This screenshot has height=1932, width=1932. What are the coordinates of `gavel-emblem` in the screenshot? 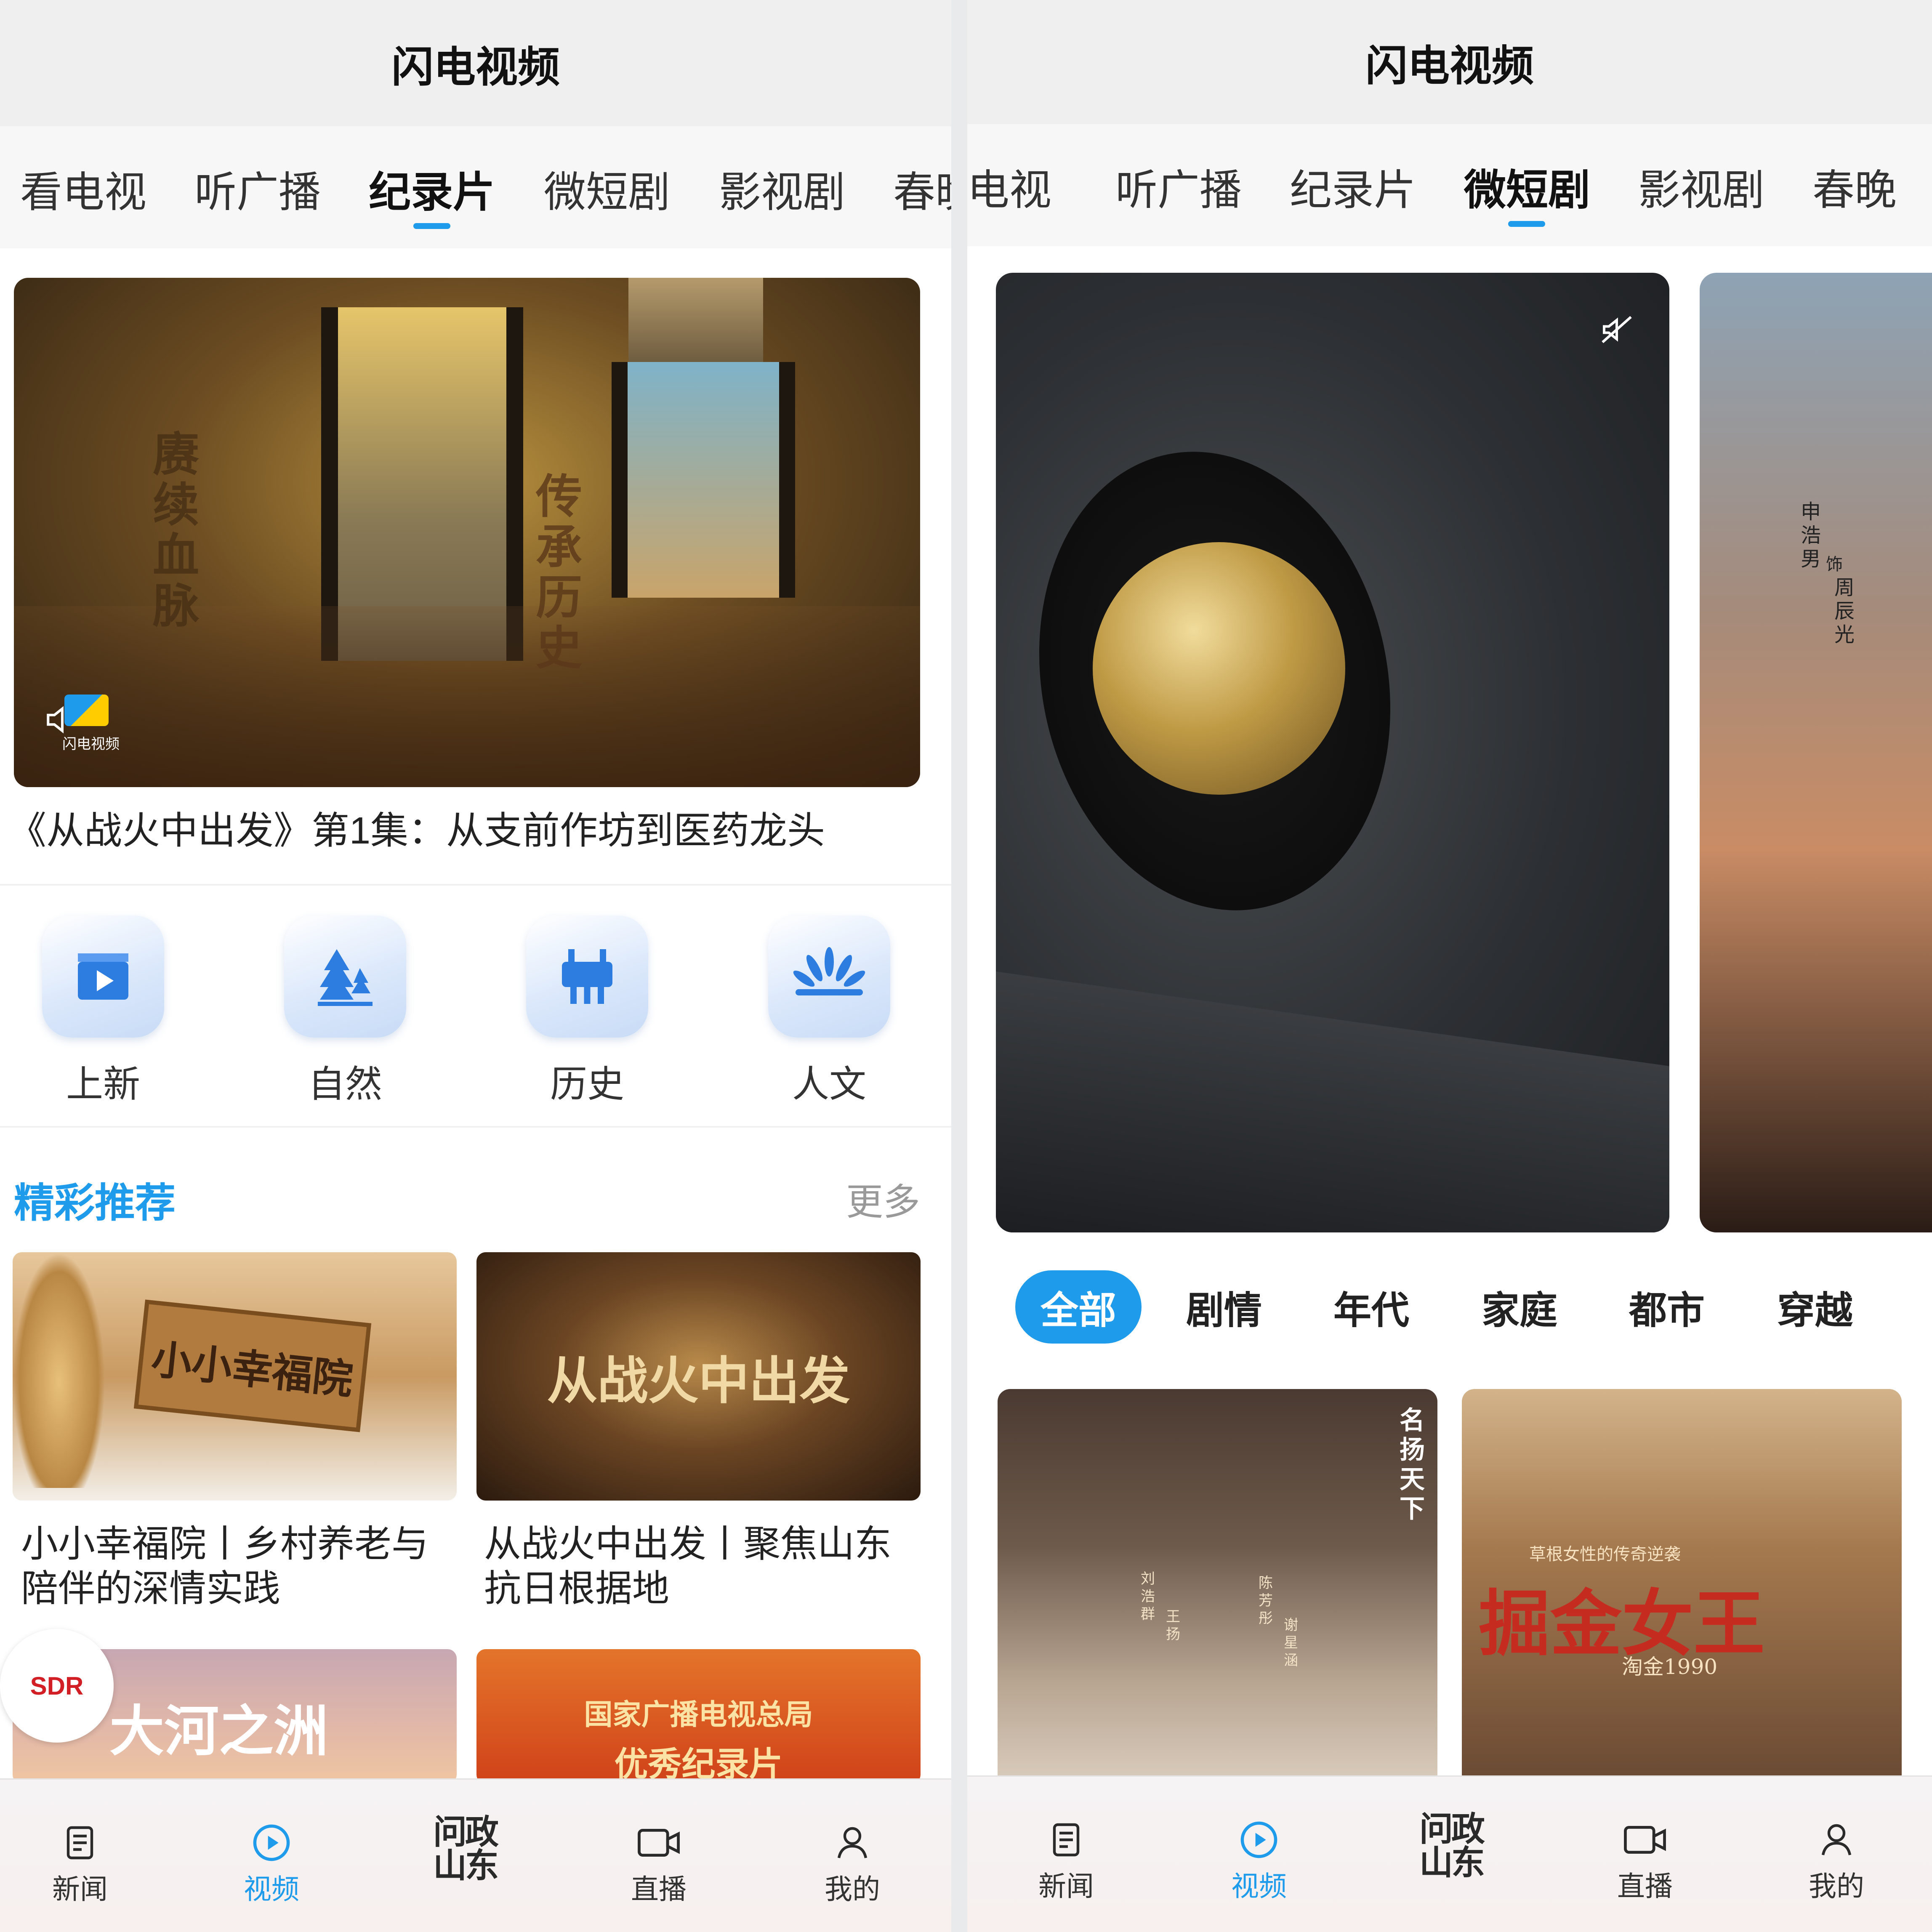 It's located at (1219, 668).